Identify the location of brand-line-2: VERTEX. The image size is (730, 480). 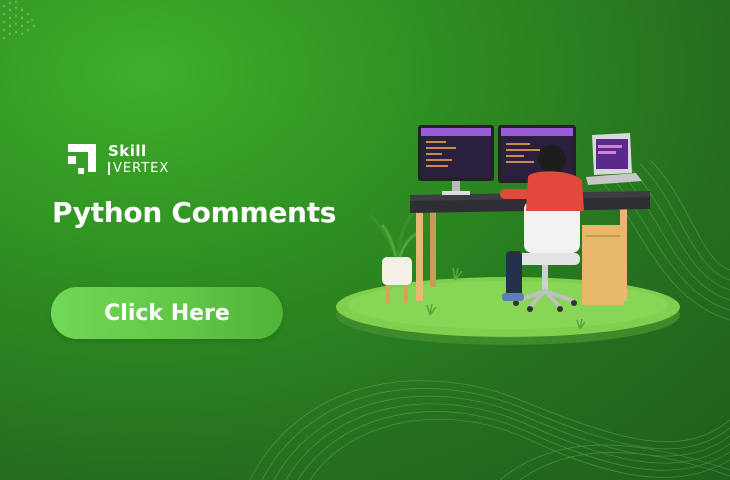
(138, 168).